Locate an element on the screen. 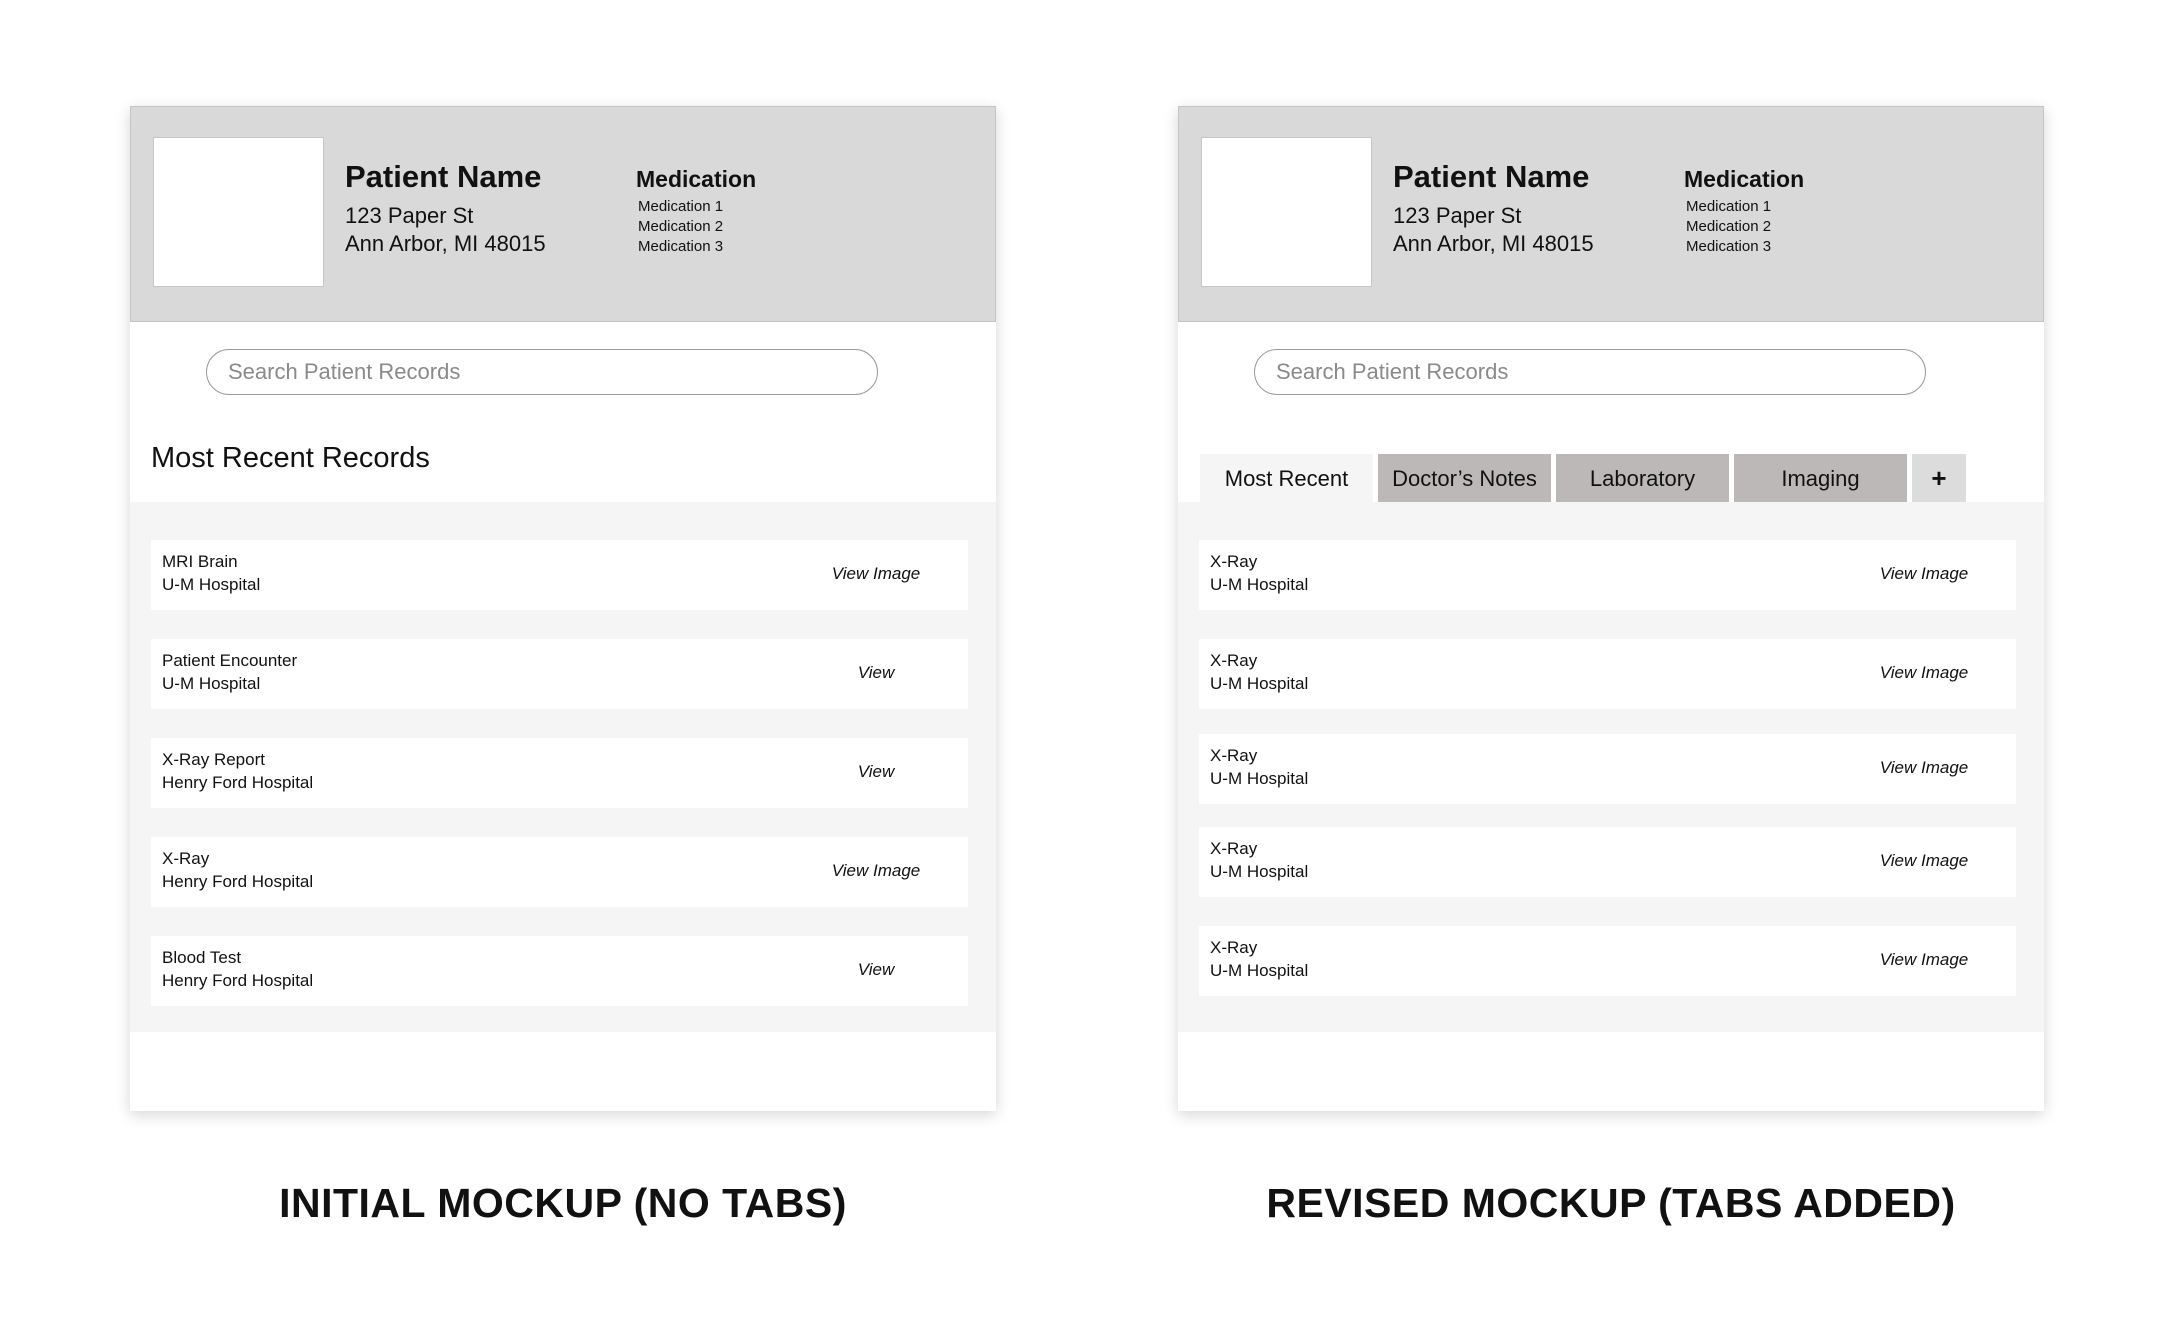 The image size is (2160, 1328). record-row: Patient Encounter U-M Hospital View is located at coordinates (559, 674).